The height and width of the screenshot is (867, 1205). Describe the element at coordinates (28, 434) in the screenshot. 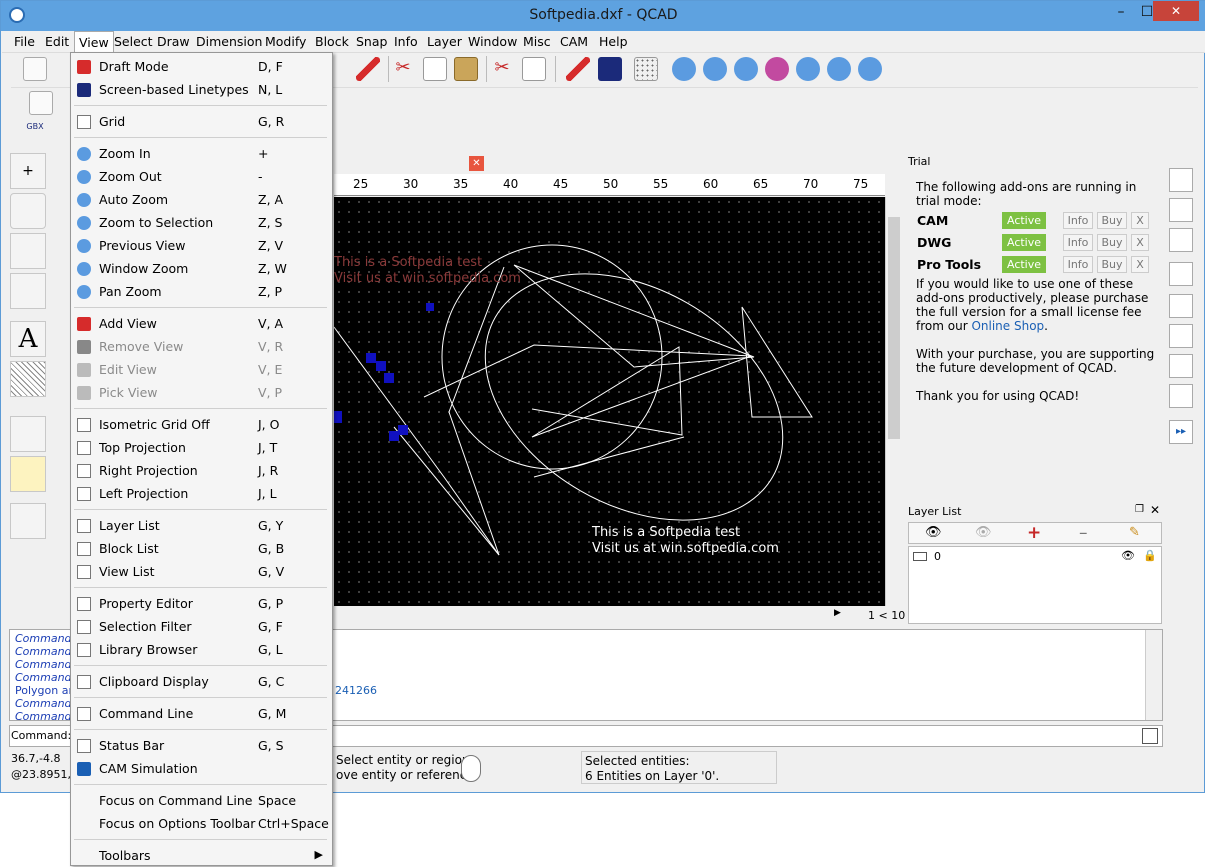

I see `dimension-tool` at that location.